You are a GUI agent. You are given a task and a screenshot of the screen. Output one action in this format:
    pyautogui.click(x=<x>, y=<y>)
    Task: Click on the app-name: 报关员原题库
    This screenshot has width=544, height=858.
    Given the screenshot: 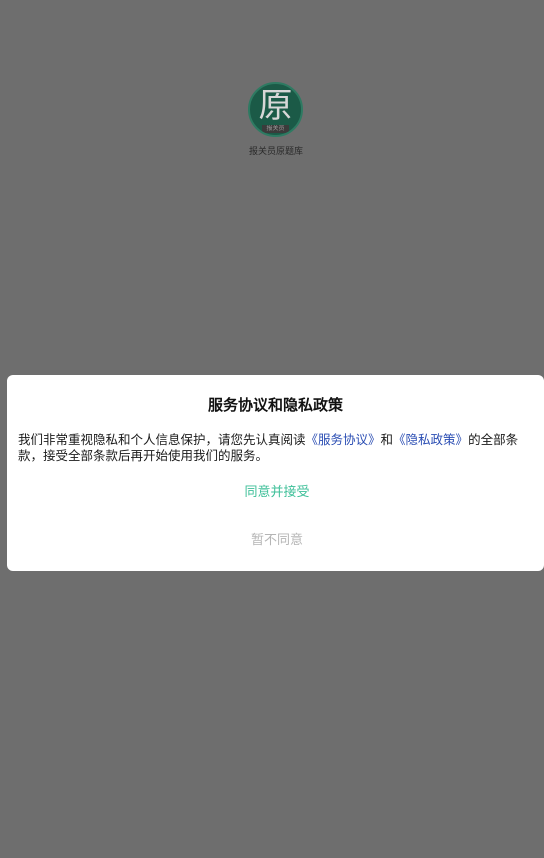 What is the action you would take?
    pyautogui.click(x=275, y=152)
    